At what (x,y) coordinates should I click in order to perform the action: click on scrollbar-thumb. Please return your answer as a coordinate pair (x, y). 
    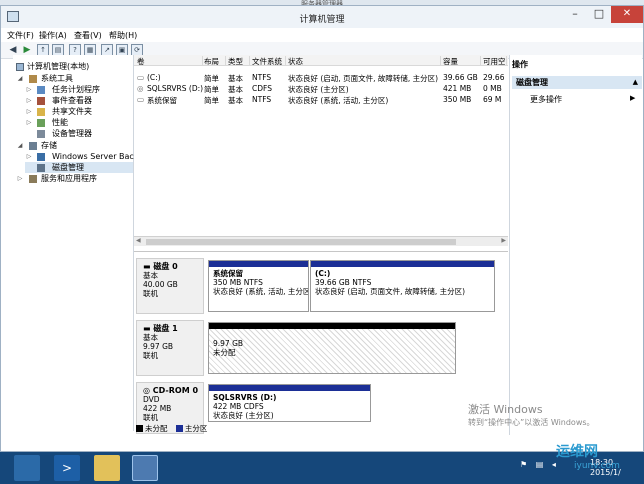
    Looking at the image, I should click on (301, 242).